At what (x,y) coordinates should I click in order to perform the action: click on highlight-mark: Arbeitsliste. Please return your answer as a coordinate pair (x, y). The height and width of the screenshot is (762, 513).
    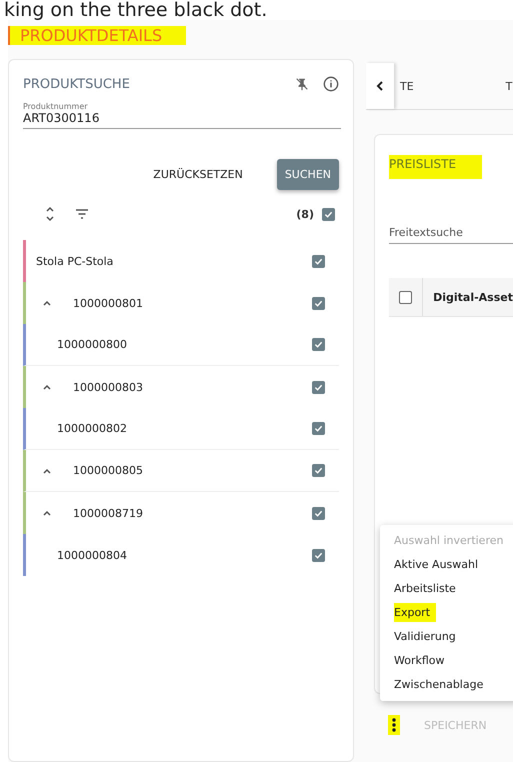
    Looking at the image, I should click on (425, 589).